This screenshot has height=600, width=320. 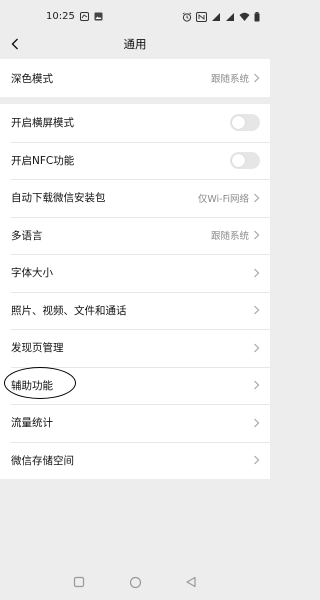 I want to click on auto-download-label: 自动下载微信安装包, so click(x=58, y=198).